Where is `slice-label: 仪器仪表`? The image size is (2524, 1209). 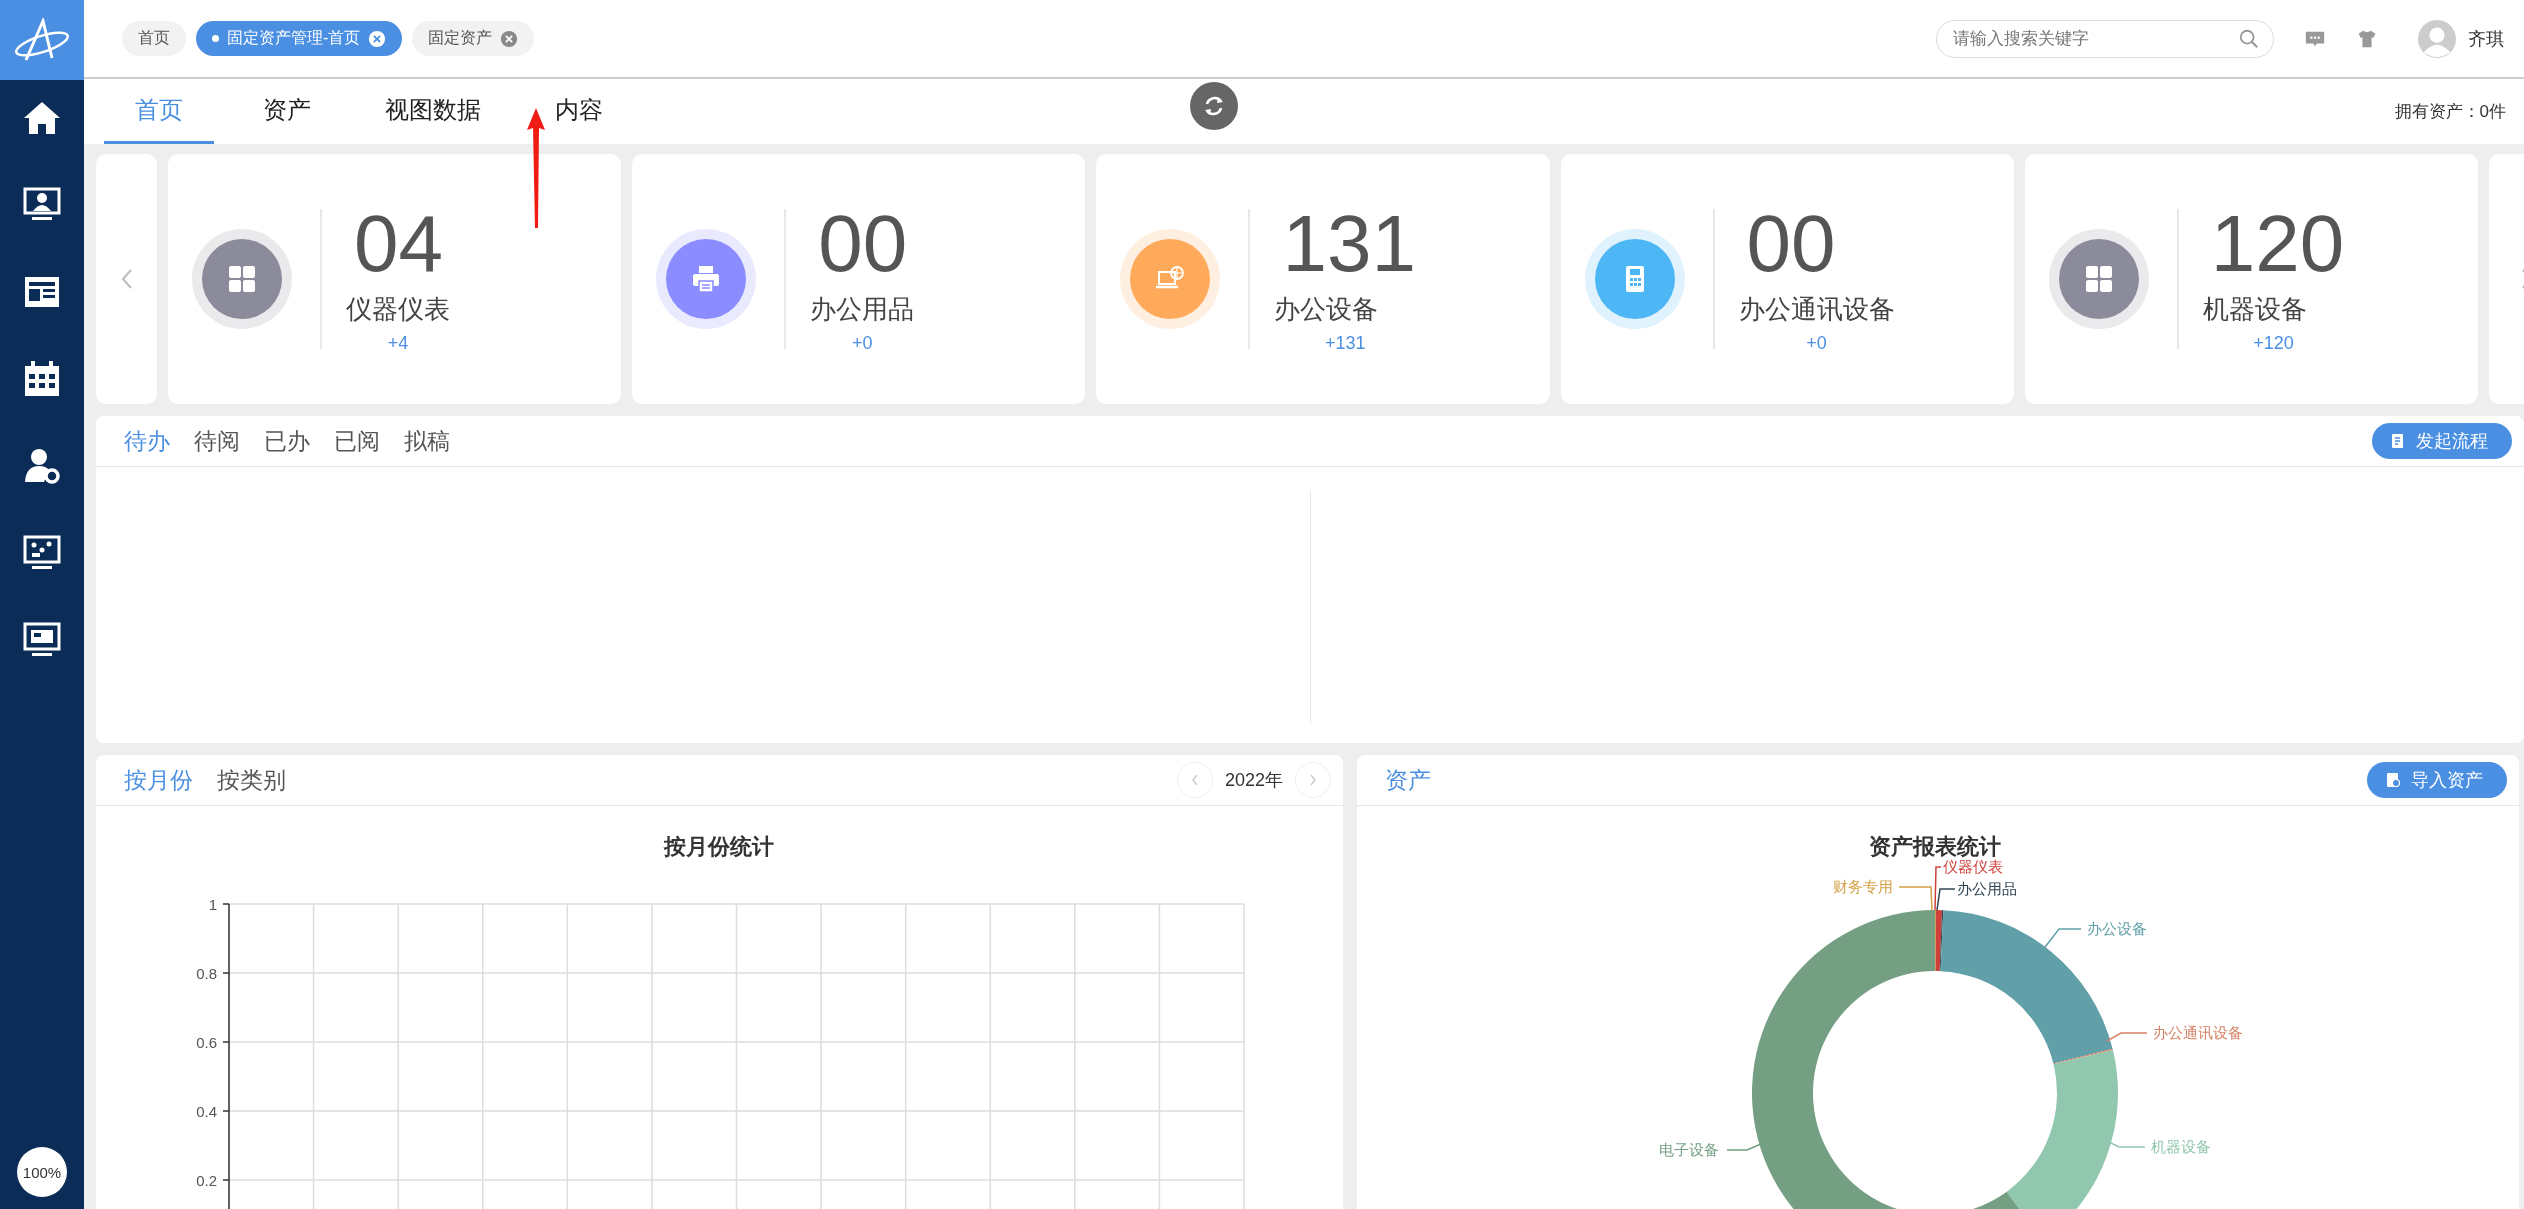
slice-label: 仪器仪表 is located at coordinates (1973, 866).